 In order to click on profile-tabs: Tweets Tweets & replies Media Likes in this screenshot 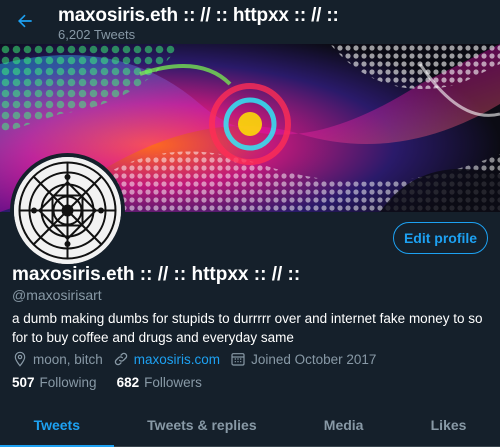, I will do `click(250, 425)`.